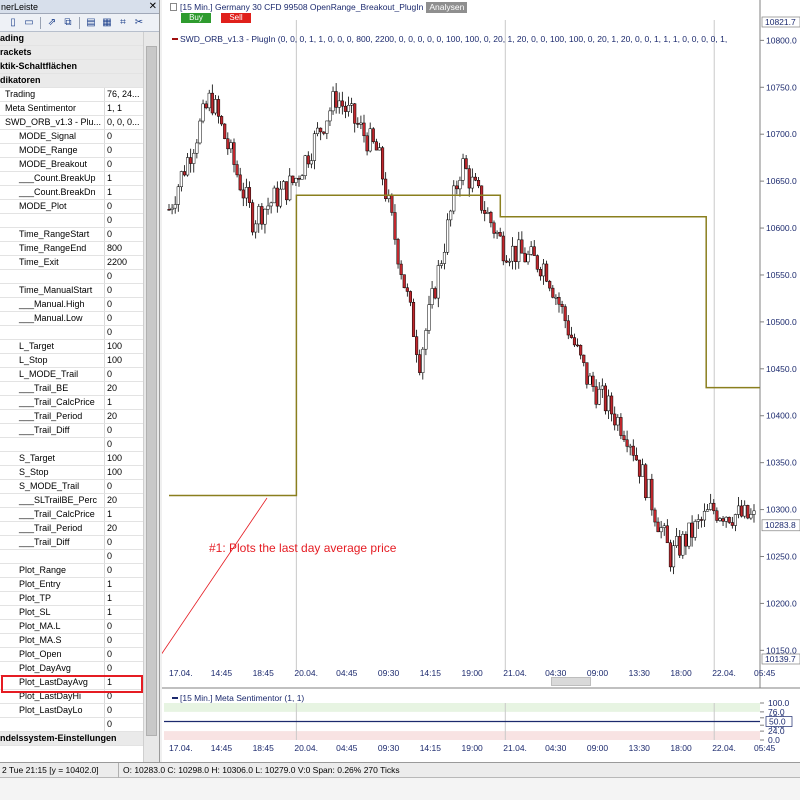 This screenshot has height=800, width=800. What do you see at coordinates (71, 207) in the screenshot?
I see `property-row: MODE_Plot 0` at bounding box center [71, 207].